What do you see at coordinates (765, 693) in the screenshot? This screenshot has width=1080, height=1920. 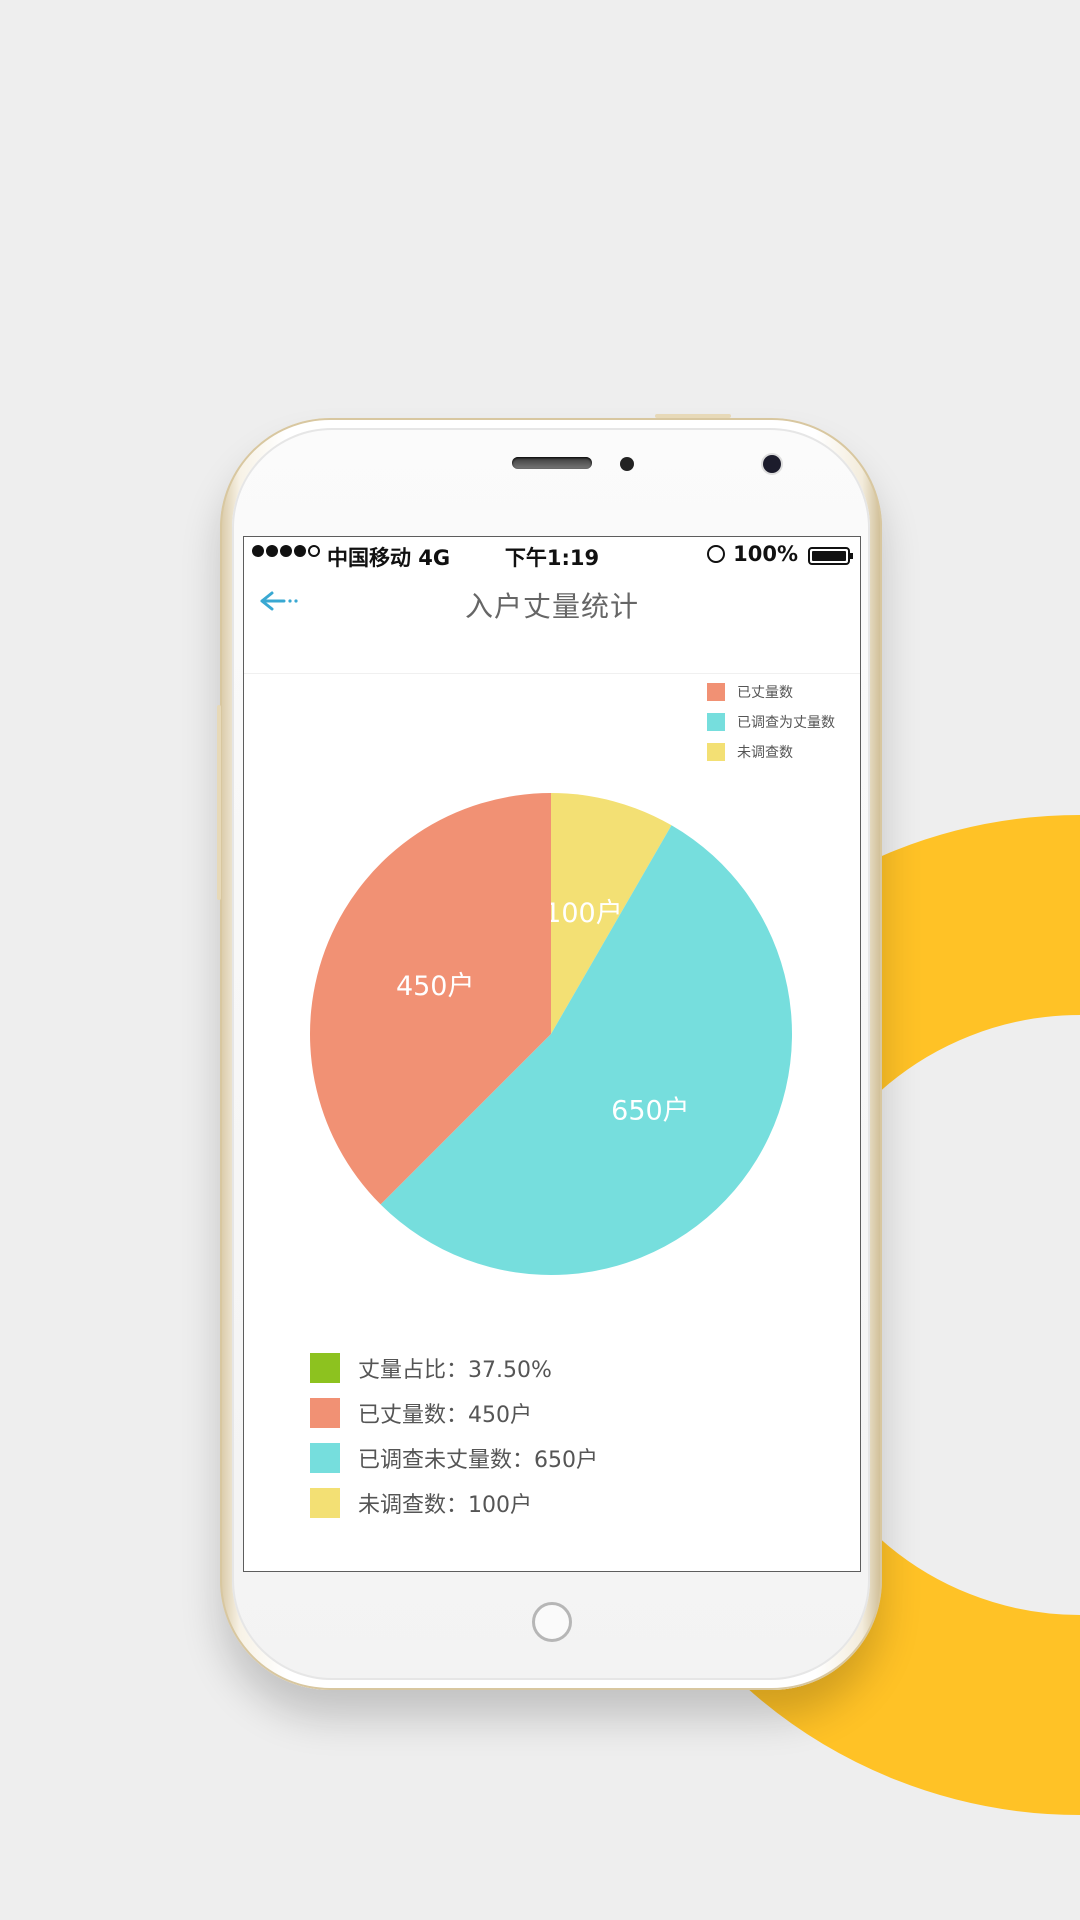 I see `legend-label: 已丈量数` at bounding box center [765, 693].